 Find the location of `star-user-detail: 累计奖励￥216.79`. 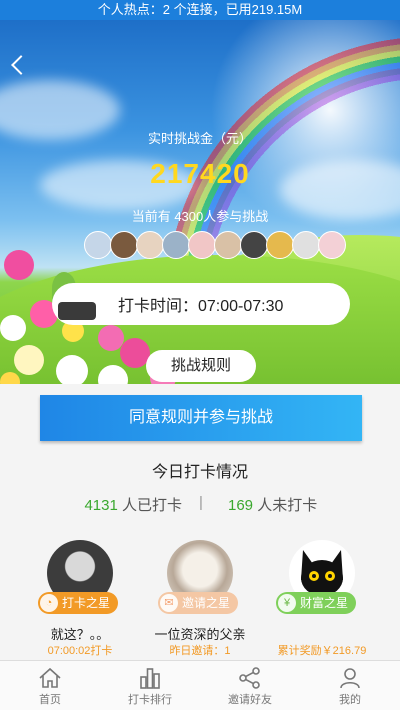

star-user-detail: 累计奖励￥216.79 is located at coordinates (322, 651).